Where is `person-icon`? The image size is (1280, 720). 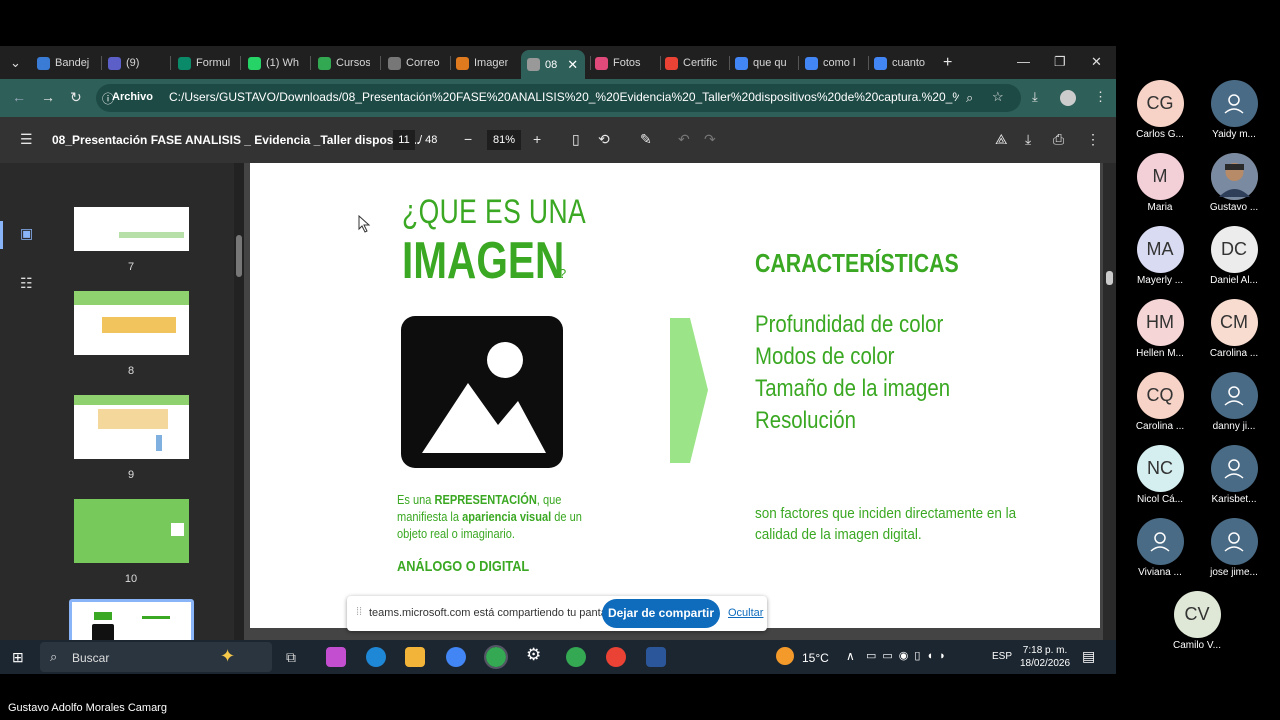 person-icon is located at coordinates (1234, 395).